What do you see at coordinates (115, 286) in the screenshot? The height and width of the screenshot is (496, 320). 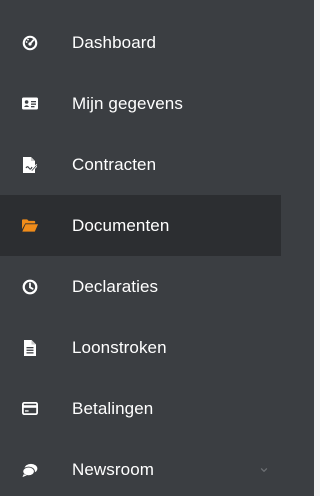 I see `sidebar-item-label: Declaraties` at bounding box center [115, 286].